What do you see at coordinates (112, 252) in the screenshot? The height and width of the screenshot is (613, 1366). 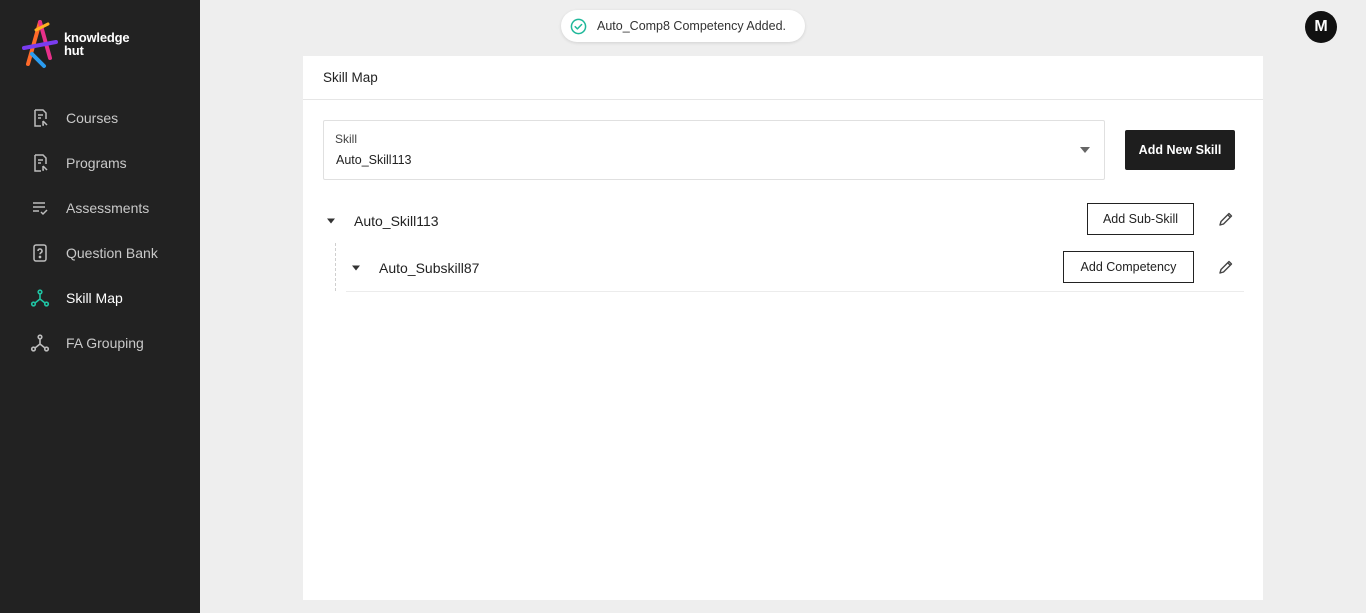 I see `sidebar-item-label: Question Bank` at bounding box center [112, 252].